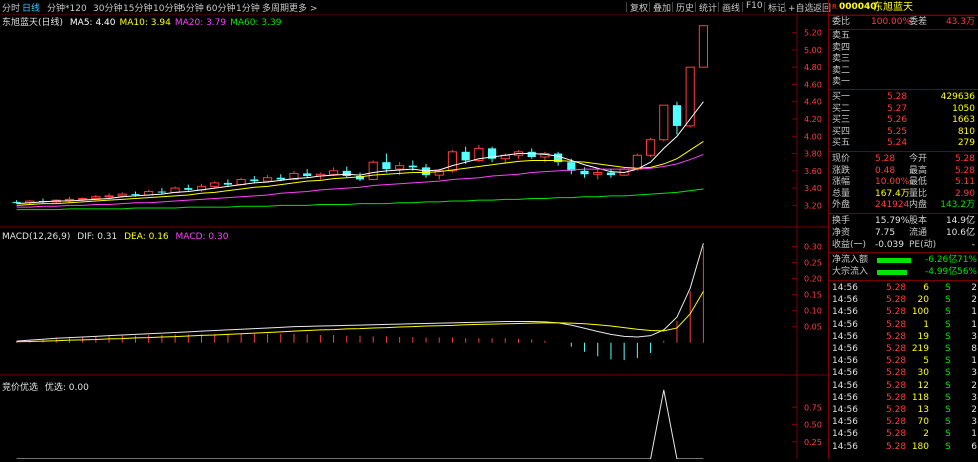 The image size is (978, 462). I want to click on tick-volume: 30, so click(923, 373).